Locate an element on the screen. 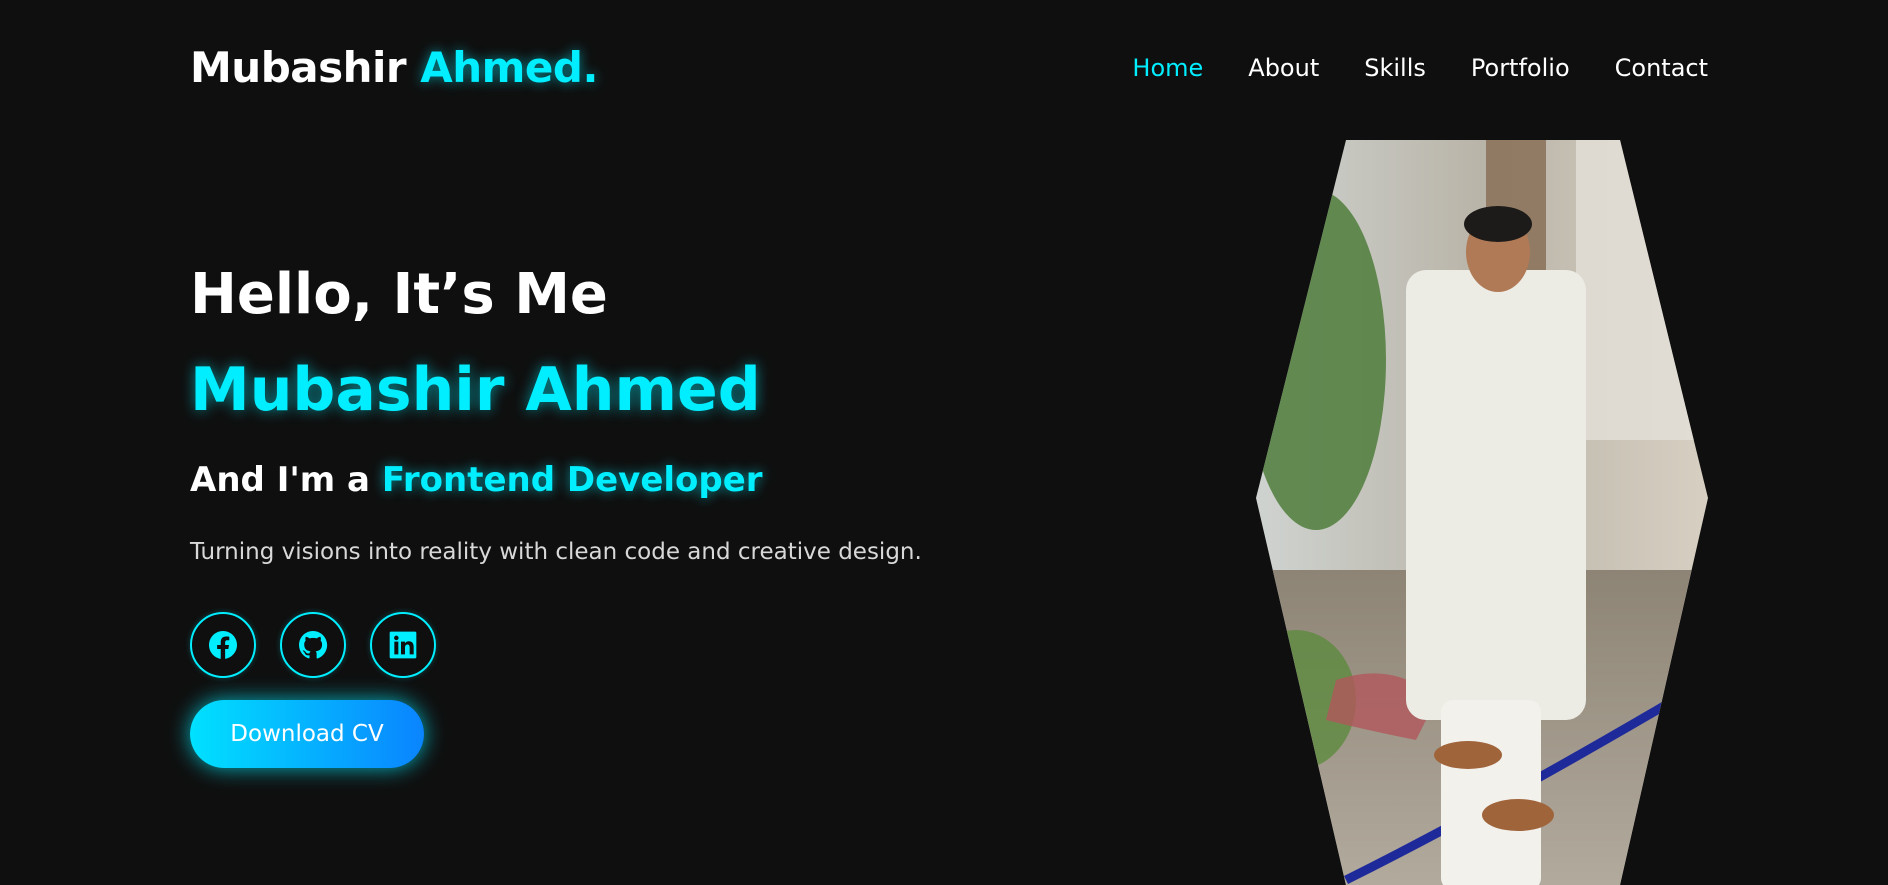 This screenshot has height=885, width=1888. hero-greeting: Hello, It’s Me is located at coordinates (399, 294).